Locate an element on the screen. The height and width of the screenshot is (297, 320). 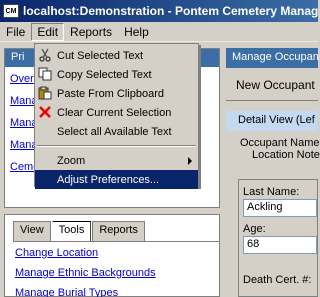
menu-item-clear: Clear Current Selection is located at coordinates (116, 112).